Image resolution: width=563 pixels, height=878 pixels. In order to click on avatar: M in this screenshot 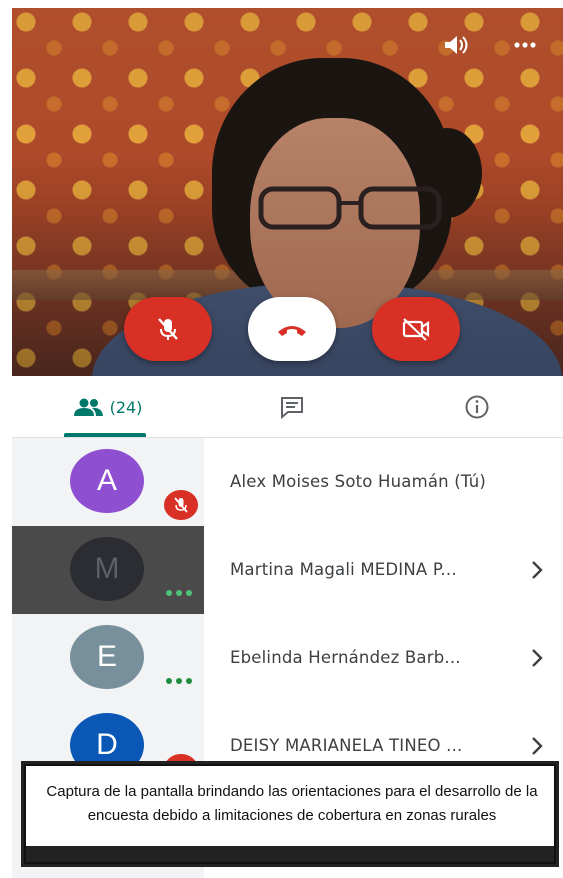, I will do `click(107, 569)`.